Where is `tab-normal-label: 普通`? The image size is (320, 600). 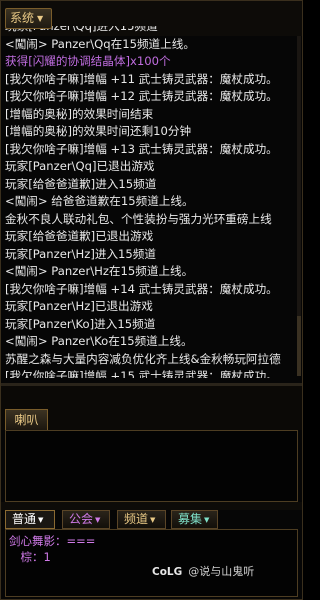 tab-normal-label: 普通 is located at coordinates (24, 519).